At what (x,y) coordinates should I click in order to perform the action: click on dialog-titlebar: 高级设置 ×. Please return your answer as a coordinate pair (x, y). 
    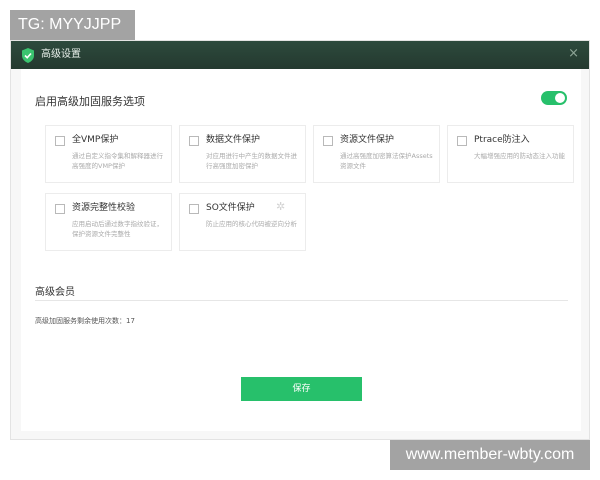
    Looking at the image, I should click on (300, 55).